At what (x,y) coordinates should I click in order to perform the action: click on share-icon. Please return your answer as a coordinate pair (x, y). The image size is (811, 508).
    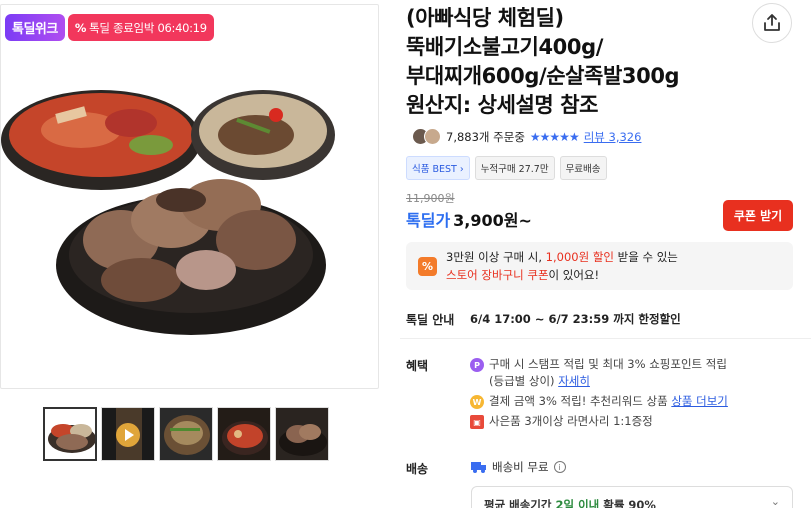
    Looking at the image, I should click on (772, 22).